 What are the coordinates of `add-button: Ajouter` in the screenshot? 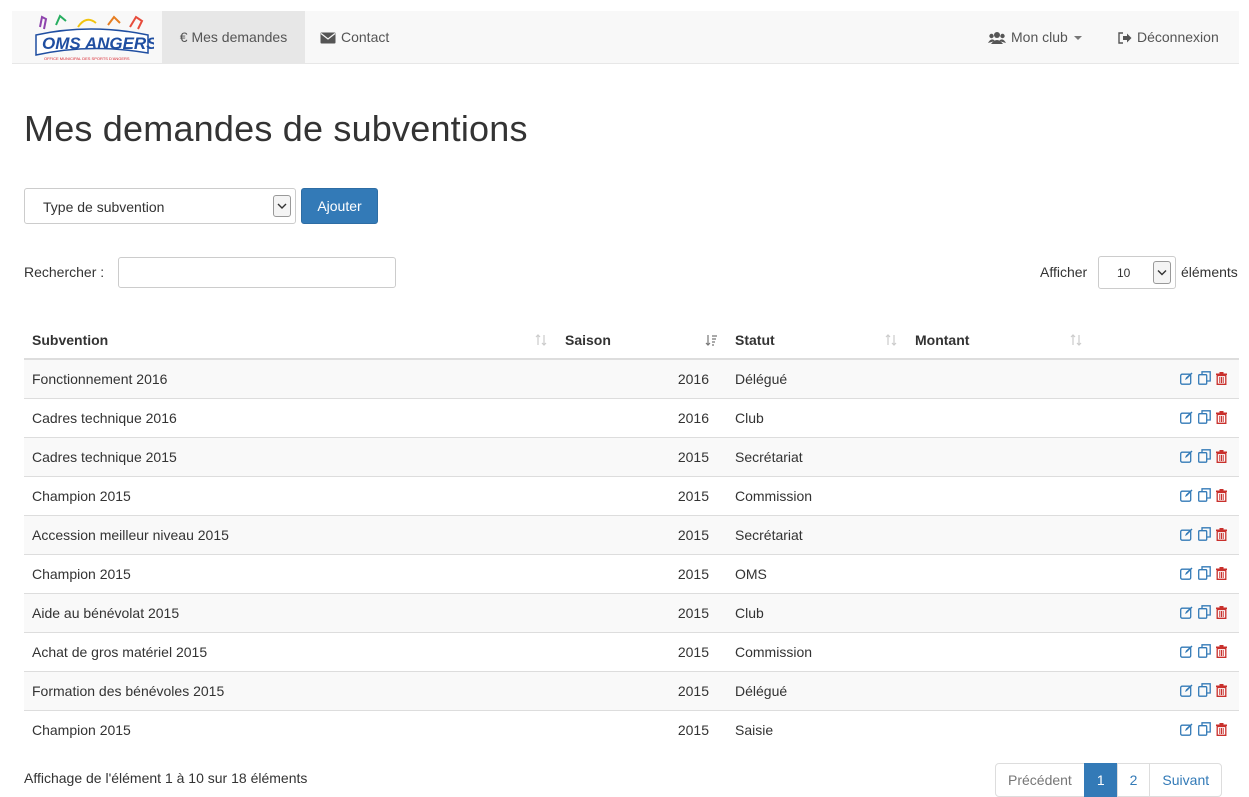 It's located at (339, 206).